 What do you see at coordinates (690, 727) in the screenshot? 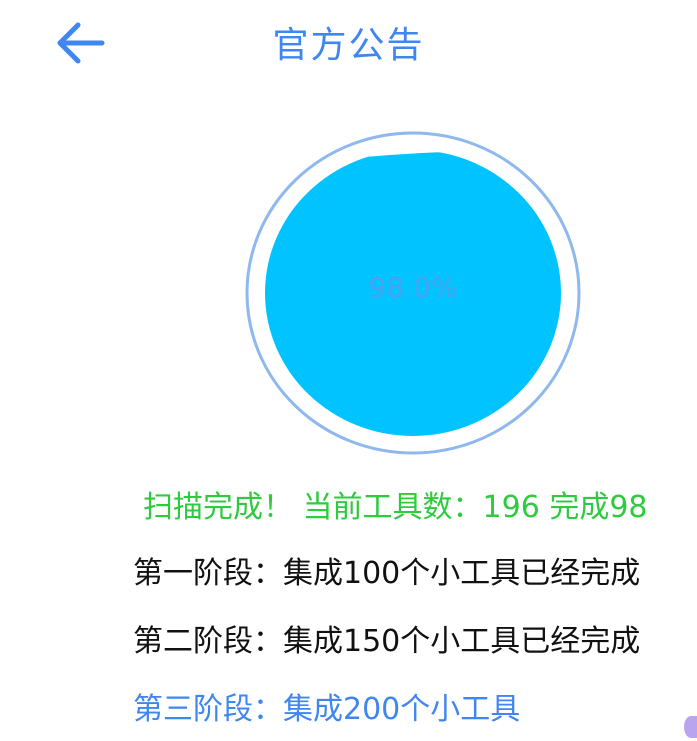
I see `floating-assistant-handle` at bounding box center [690, 727].